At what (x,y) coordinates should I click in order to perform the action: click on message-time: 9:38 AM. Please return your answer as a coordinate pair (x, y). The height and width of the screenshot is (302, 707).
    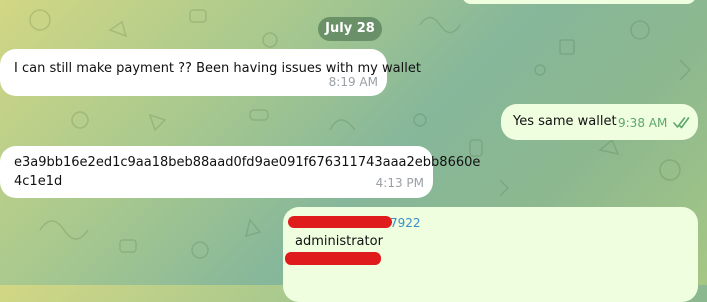
    Looking at the image, I should click on (643, 123).